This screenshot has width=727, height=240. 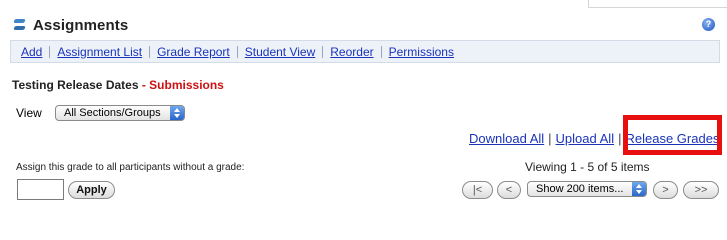 I want to click on nav-permissions-link: Permissions, so click(x=420, y=51).